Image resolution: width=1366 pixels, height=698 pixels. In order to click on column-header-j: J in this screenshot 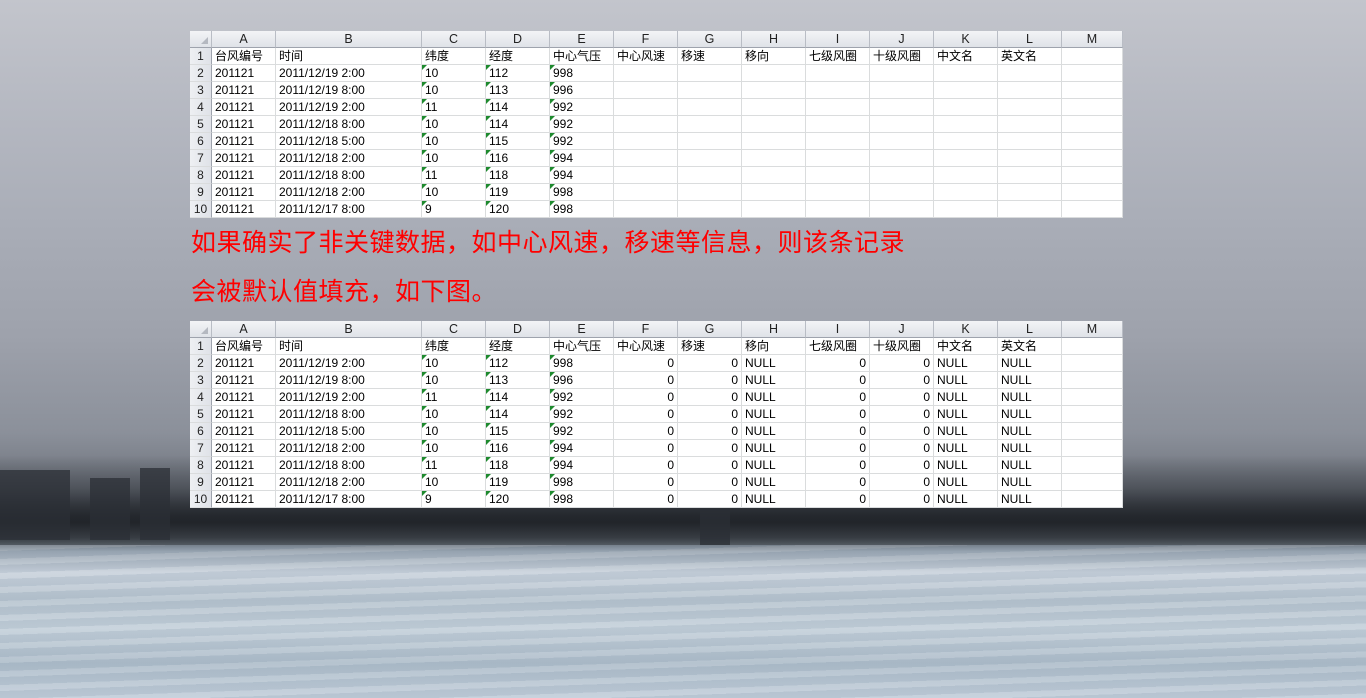, I will do `click(902, 329)`.